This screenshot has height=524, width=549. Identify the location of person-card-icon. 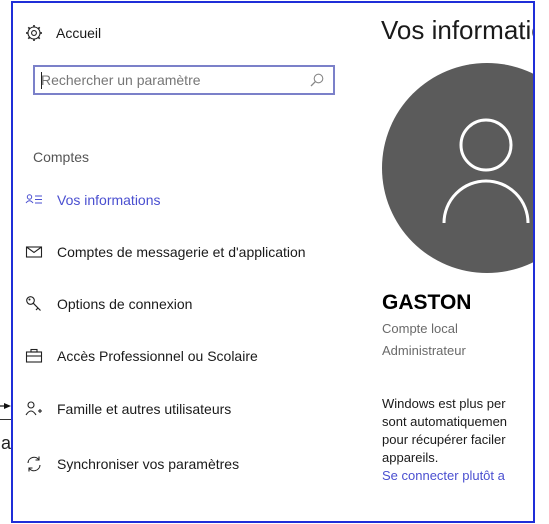
(34, 200).